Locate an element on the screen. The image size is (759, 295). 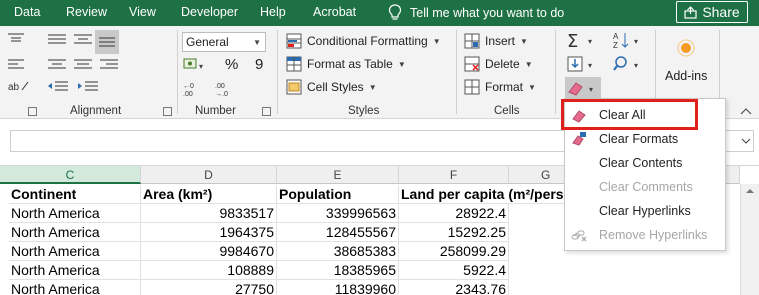
svg-text: →.0 is located at coordinates (221, 94).